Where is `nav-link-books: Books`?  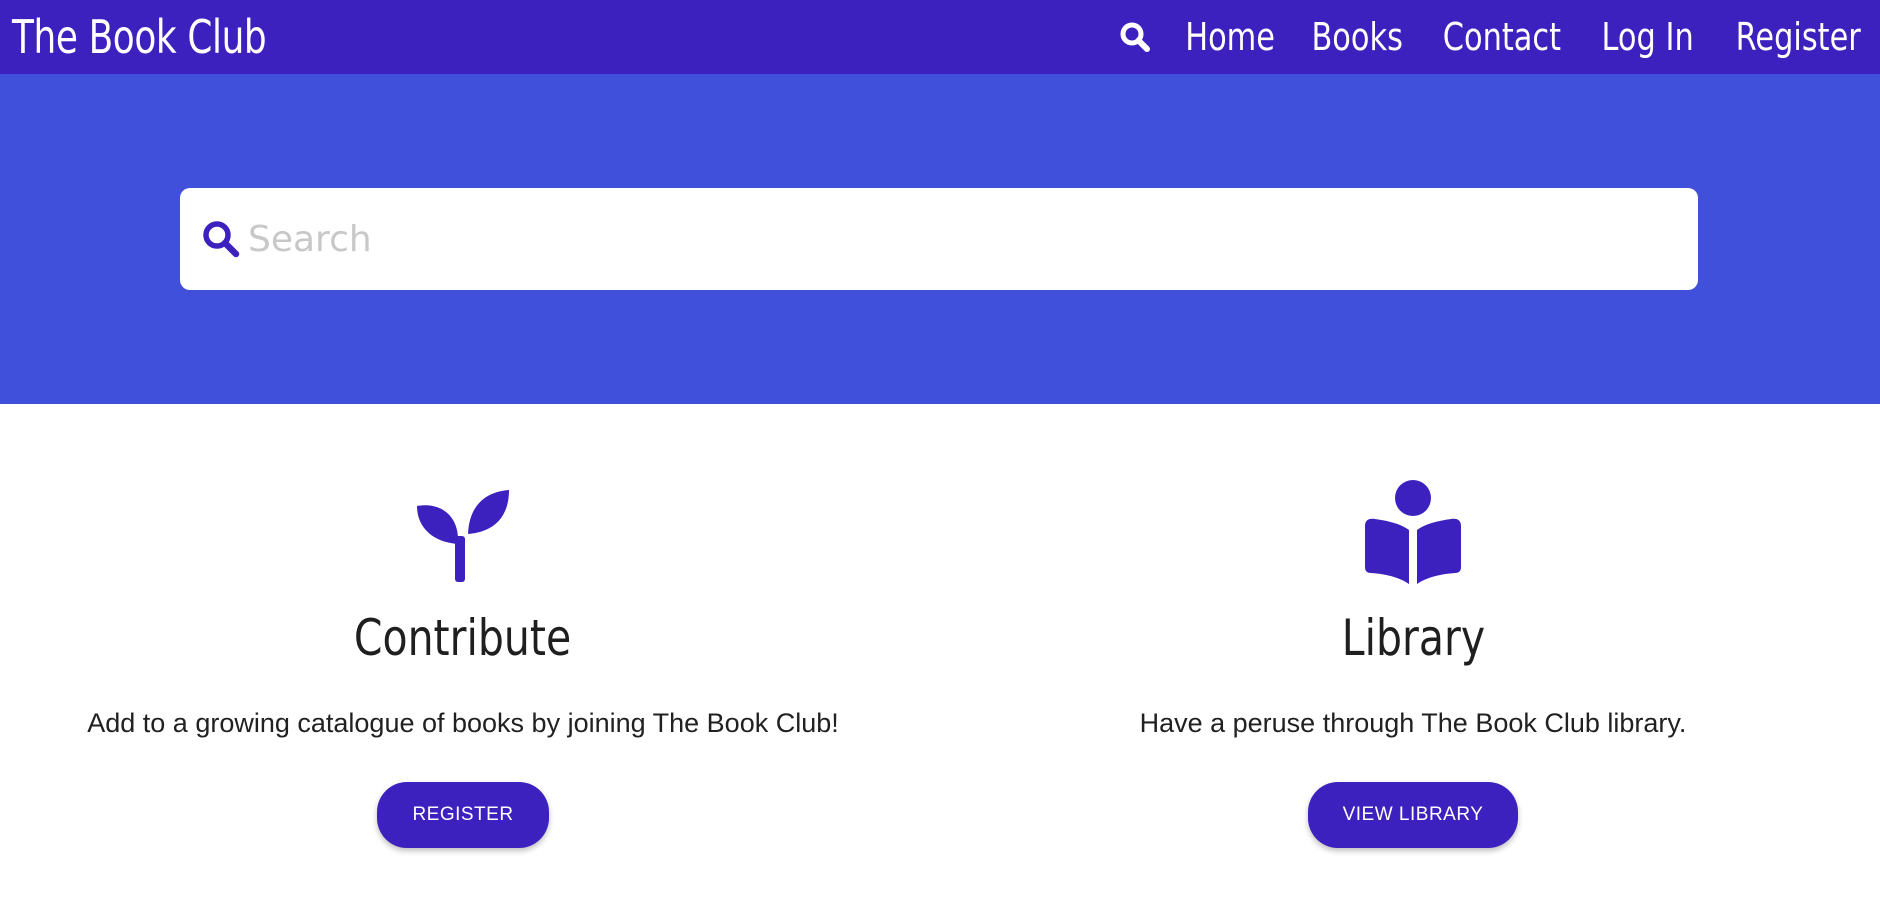
nav-link-books: Books is located at coordinates (1358, 37).